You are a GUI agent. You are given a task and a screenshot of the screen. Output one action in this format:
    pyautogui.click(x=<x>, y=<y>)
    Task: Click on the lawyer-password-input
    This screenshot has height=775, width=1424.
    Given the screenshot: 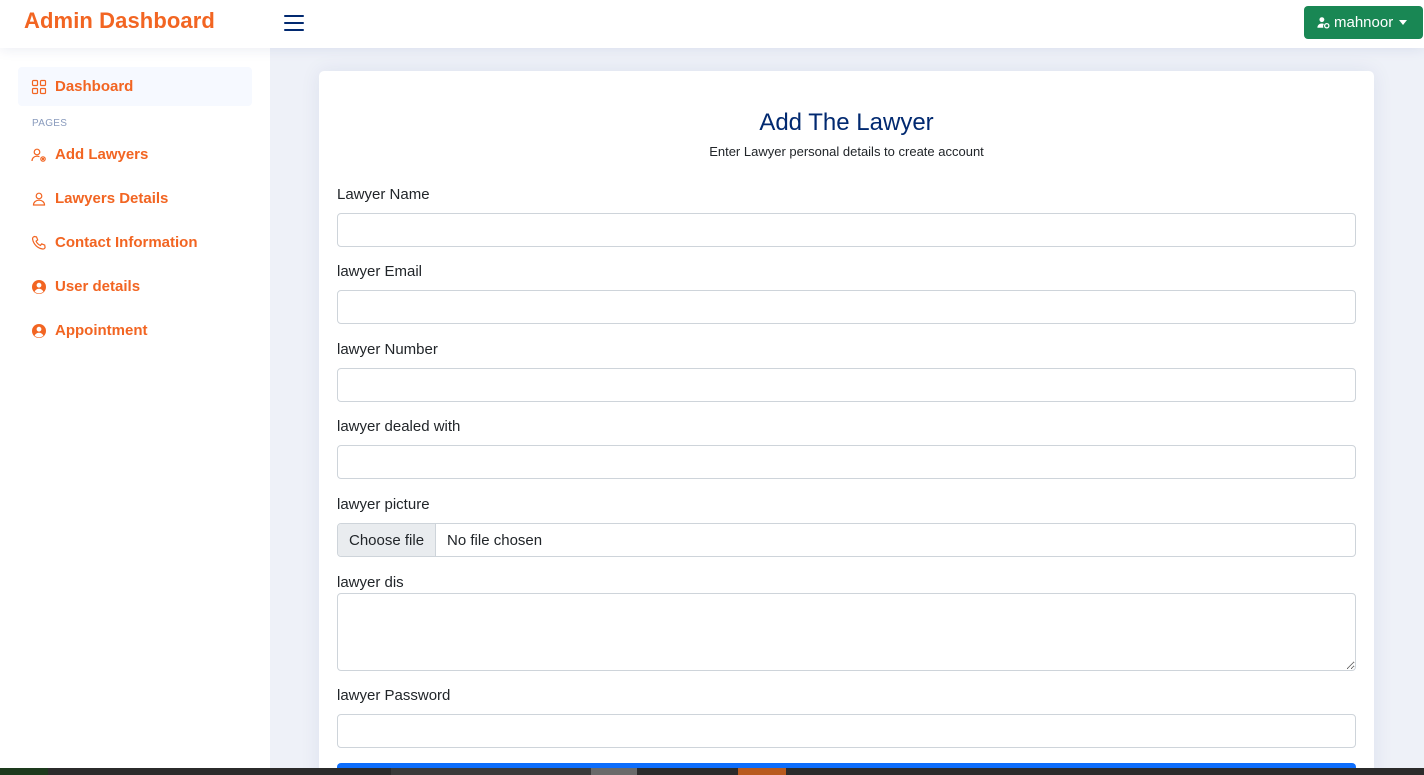 What is the action you would take?
    pyautogui.click(x=846, y=731)
    